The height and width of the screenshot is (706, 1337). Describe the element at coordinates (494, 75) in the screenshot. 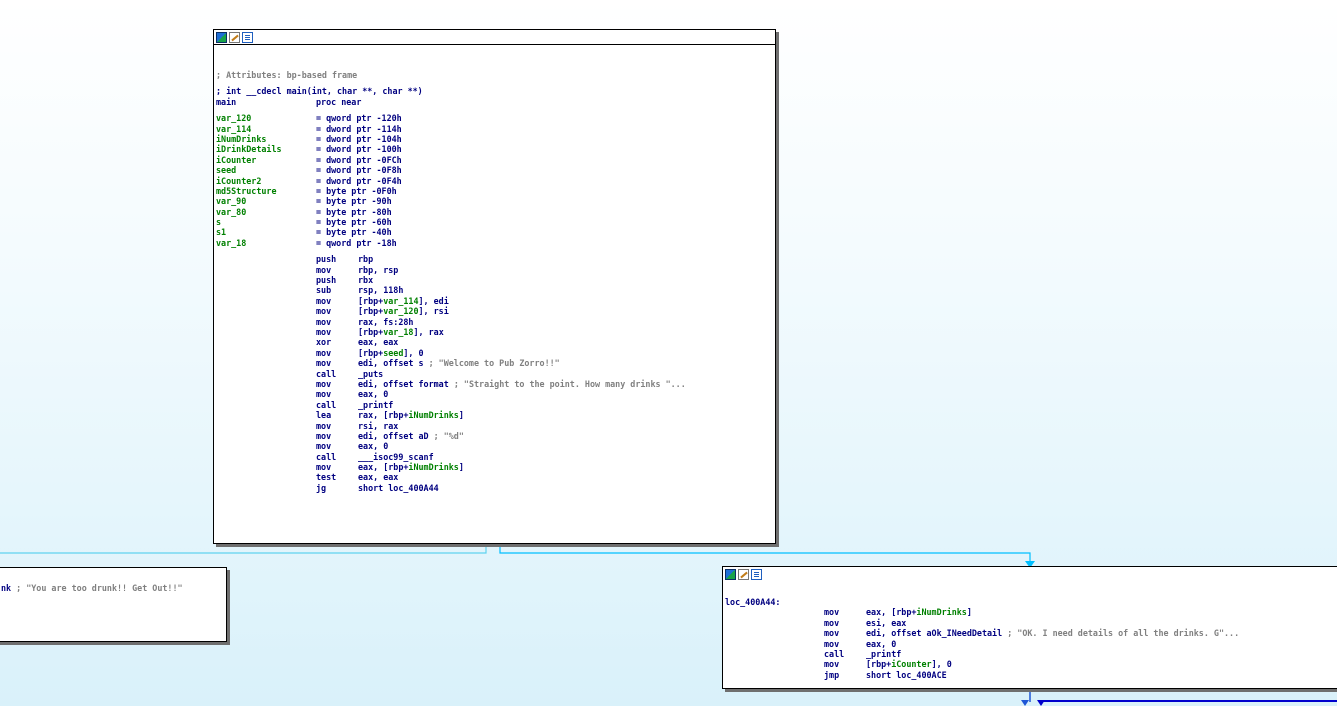

I see `asm-line: ; Attributes: bp-based frame` at that location.